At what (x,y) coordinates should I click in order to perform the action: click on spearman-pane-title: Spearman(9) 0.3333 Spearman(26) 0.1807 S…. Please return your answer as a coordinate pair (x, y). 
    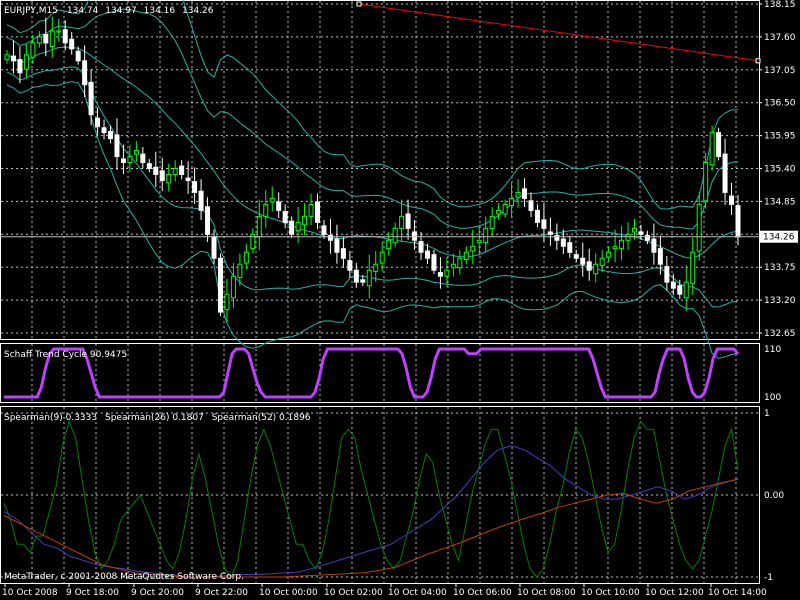
    Looking at the image, I should click on (157, 418).